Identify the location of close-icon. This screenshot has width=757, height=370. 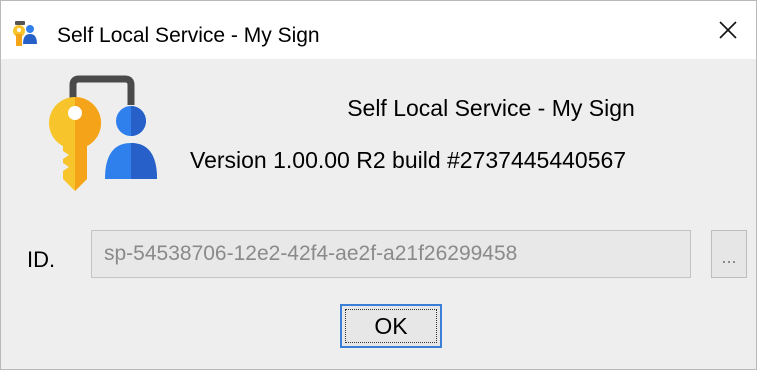
(728, 30).